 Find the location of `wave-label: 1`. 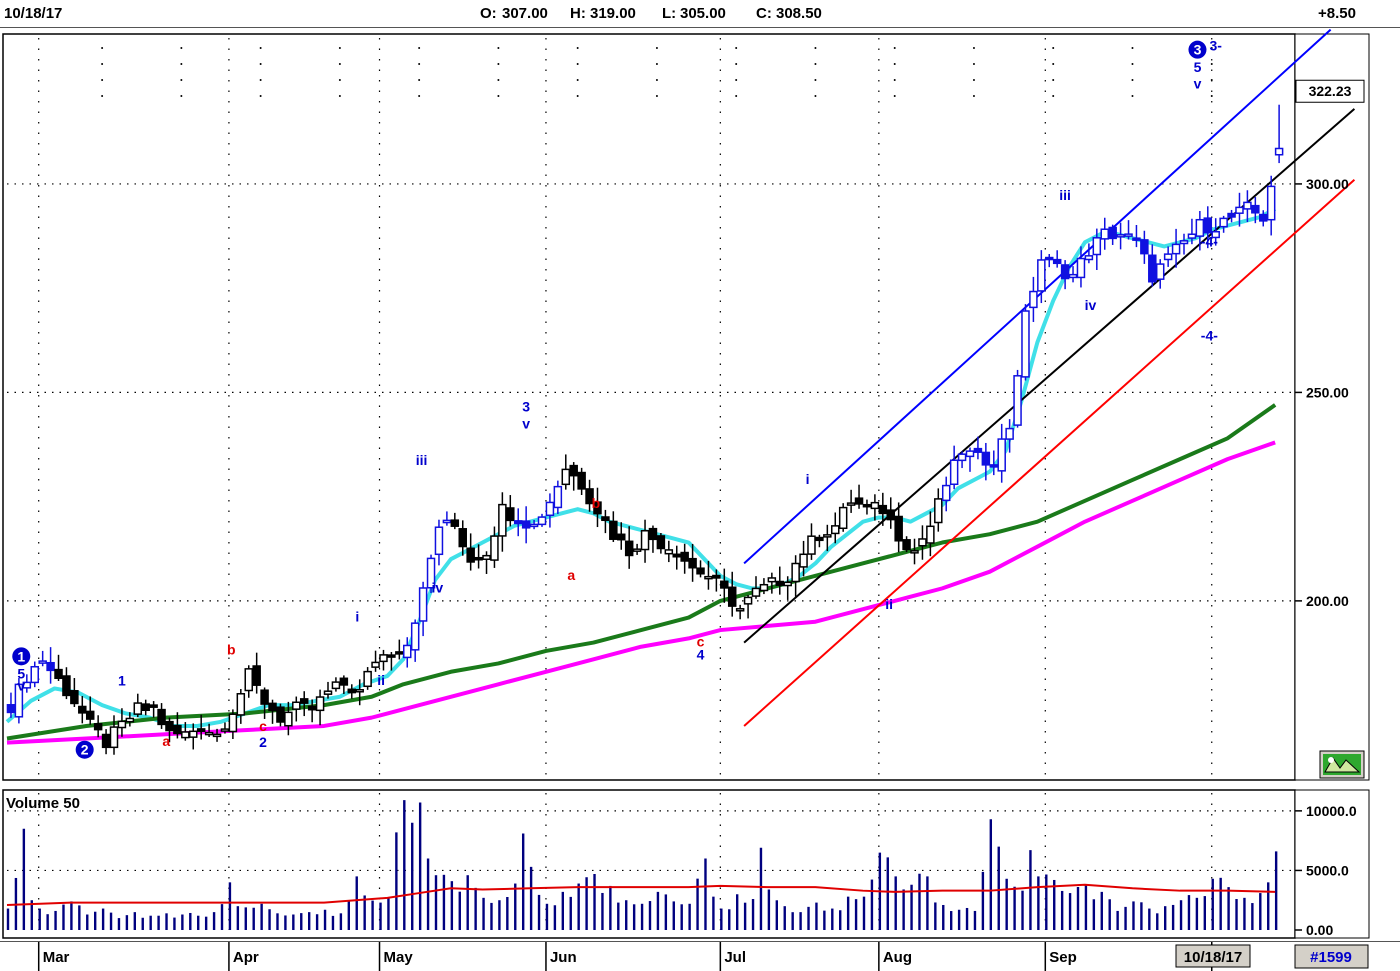

wave-label: 1 is located at coordinates (122, 681).